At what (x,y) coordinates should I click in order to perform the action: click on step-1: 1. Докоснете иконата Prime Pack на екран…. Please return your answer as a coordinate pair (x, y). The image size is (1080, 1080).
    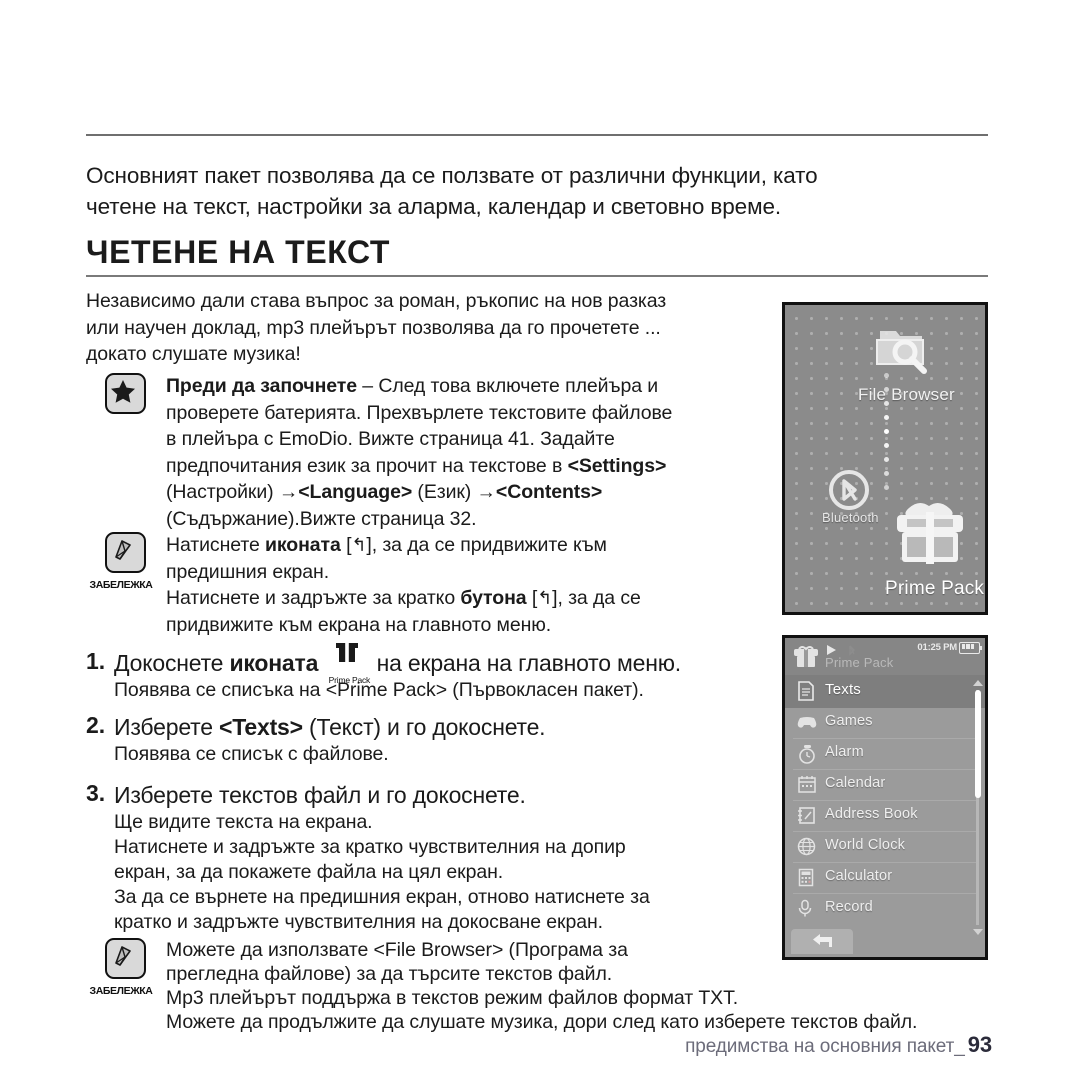
    Looking at the image, I should click on (431, 672).